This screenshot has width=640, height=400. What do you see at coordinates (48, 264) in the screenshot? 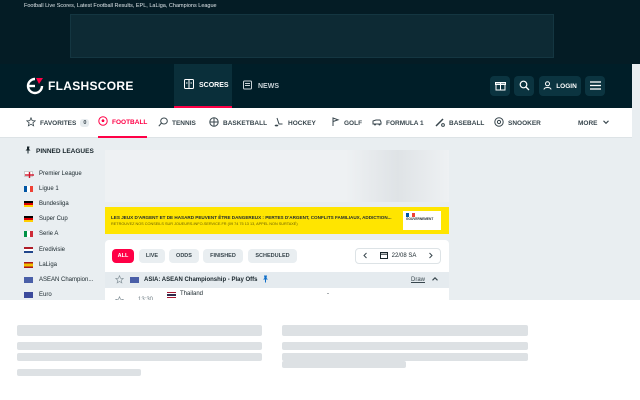
I see `pinned-league-label: LaLiga` at bounding box center [48, 264].